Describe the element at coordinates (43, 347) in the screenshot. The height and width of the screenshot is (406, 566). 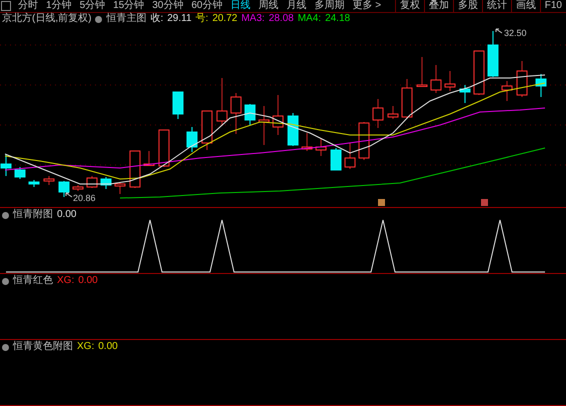
I see `indicator-title: 恒青黄色附图` at that location.